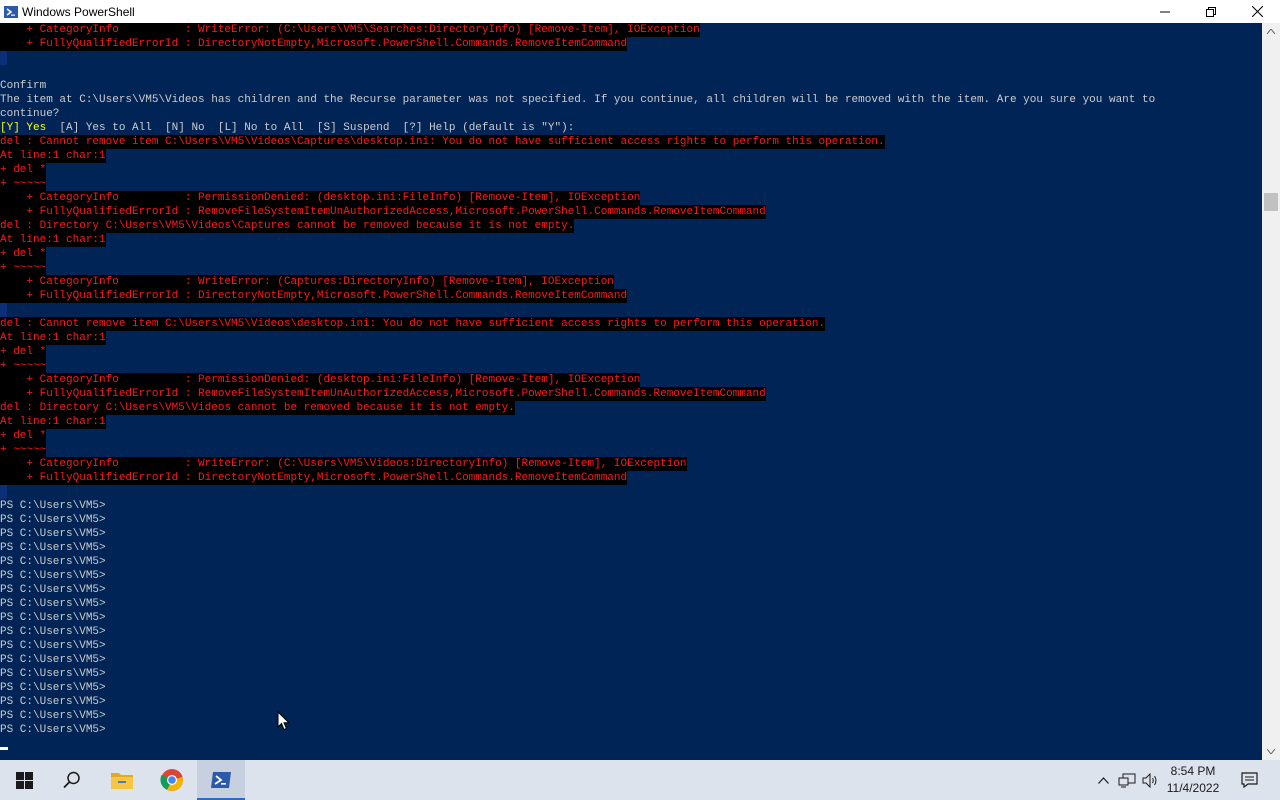 The height and width of the screenshot is (800, 1280). What do you see at coordinates (1271, 31) in the screenshot?
I see `scroll-up-button` at bounding box center [1271, 31].